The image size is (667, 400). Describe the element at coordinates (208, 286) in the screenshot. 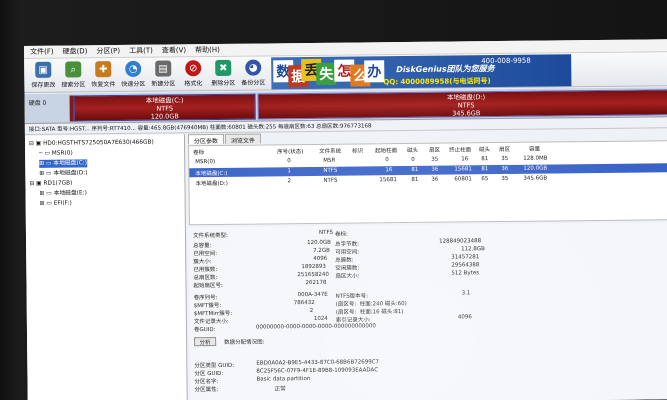

I see `fs-label: 起始扇区号:` at that location.